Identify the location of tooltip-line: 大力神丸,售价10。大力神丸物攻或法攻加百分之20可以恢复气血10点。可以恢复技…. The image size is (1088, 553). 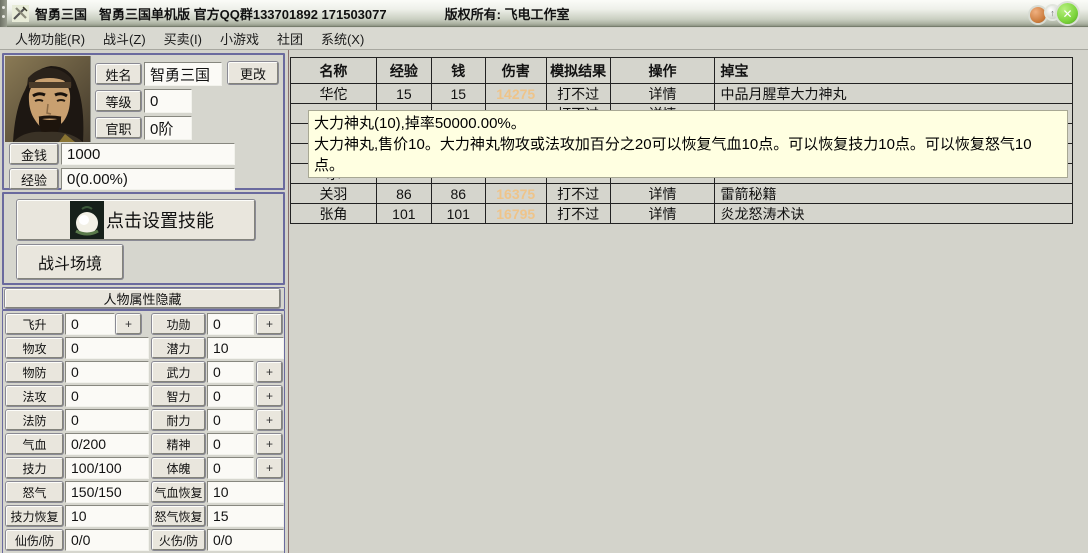
(673, 144).